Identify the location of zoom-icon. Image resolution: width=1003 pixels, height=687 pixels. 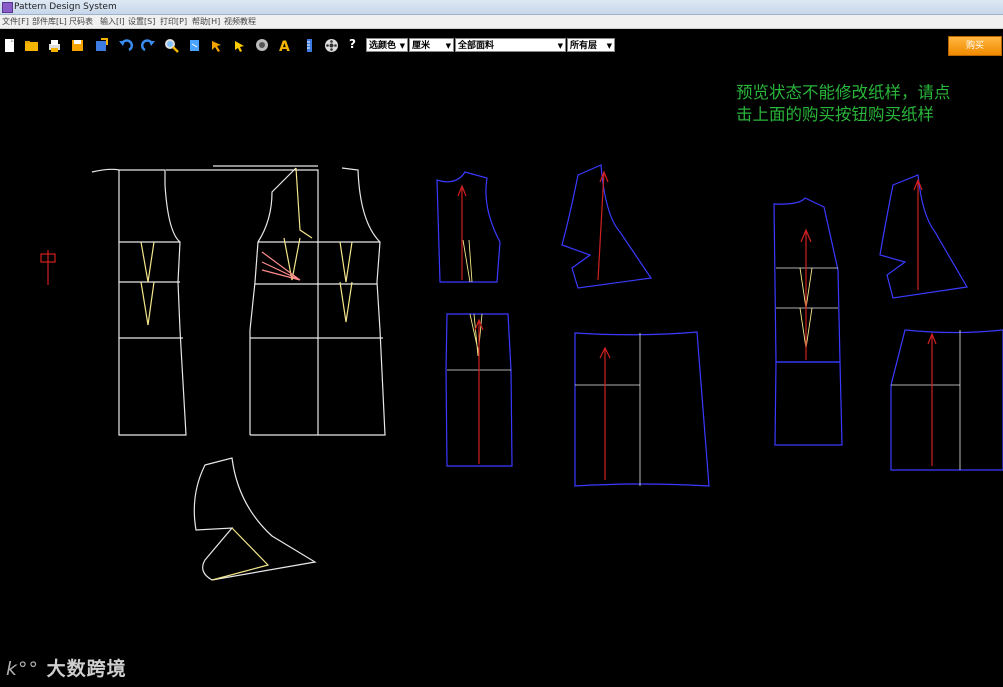
(171, 45).